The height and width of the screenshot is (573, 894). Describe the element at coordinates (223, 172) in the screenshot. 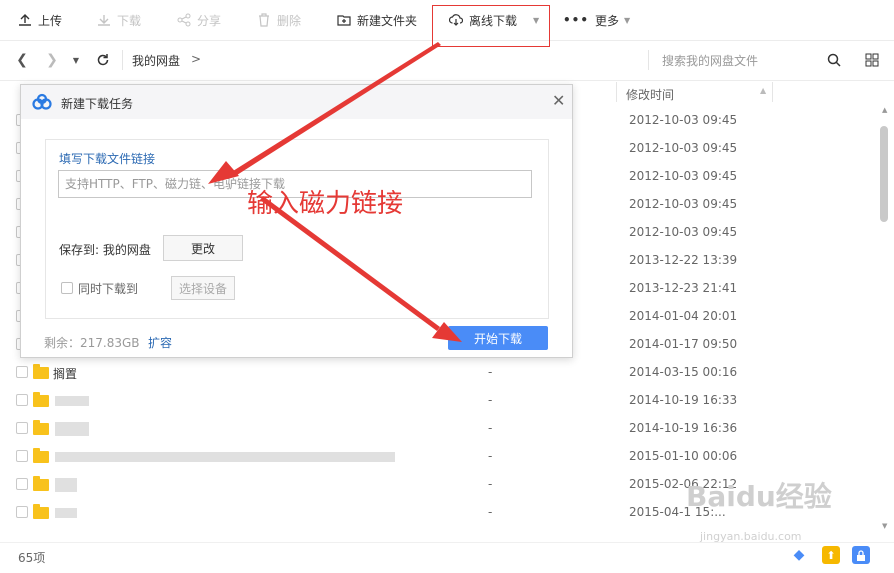

I see `arrow-to-input-head` at that location.